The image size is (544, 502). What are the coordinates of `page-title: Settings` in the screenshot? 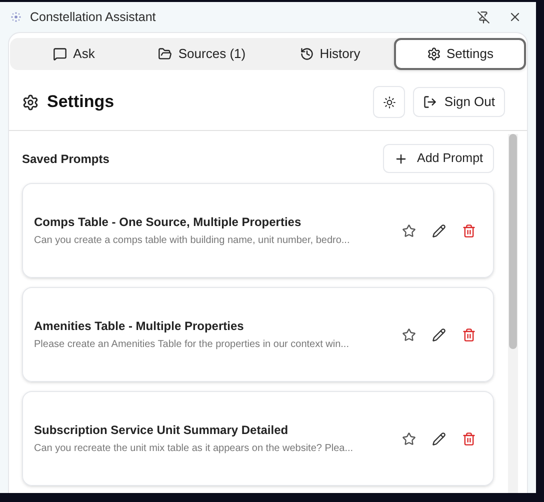 It's located at (80, 102).